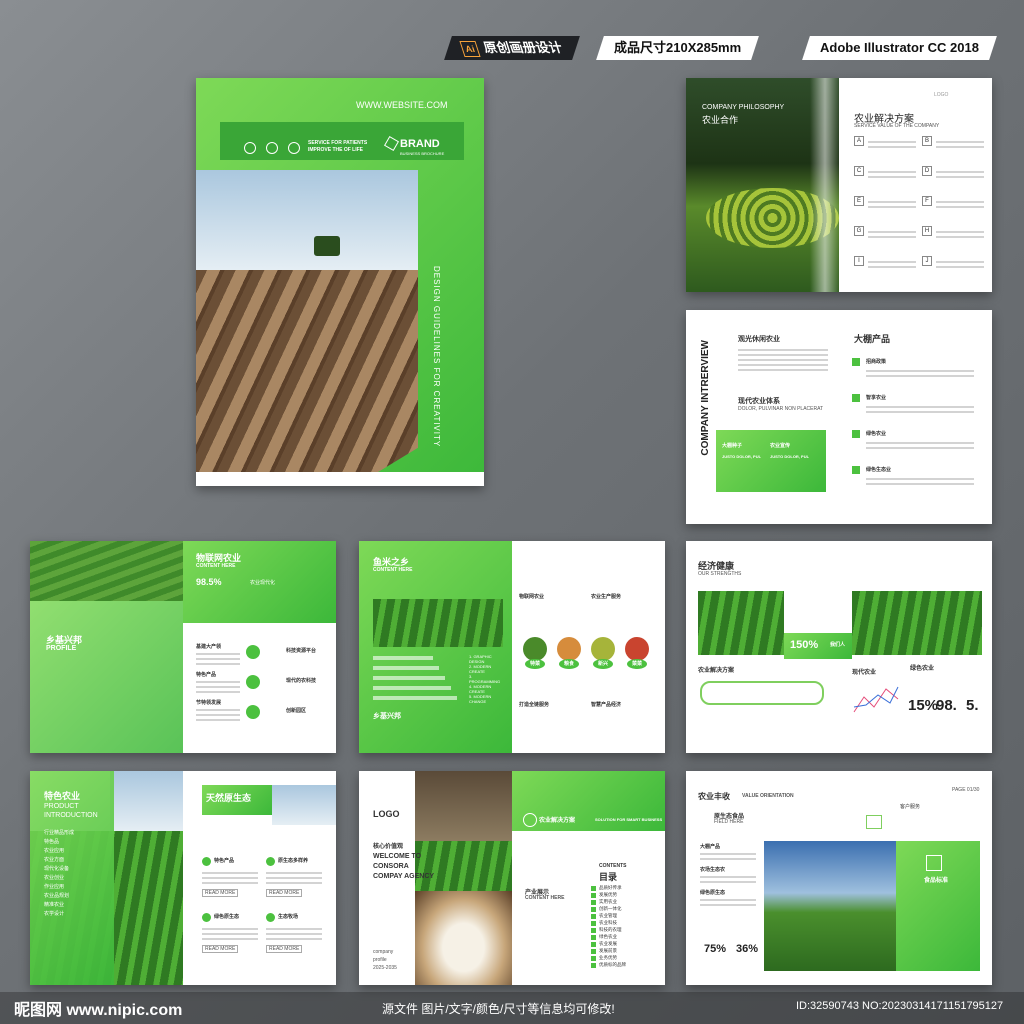  What do you see at coordinates (610, 887) in the screenshot?
I see `toc-item: 品质好传承` at bounding box center [610, 887].